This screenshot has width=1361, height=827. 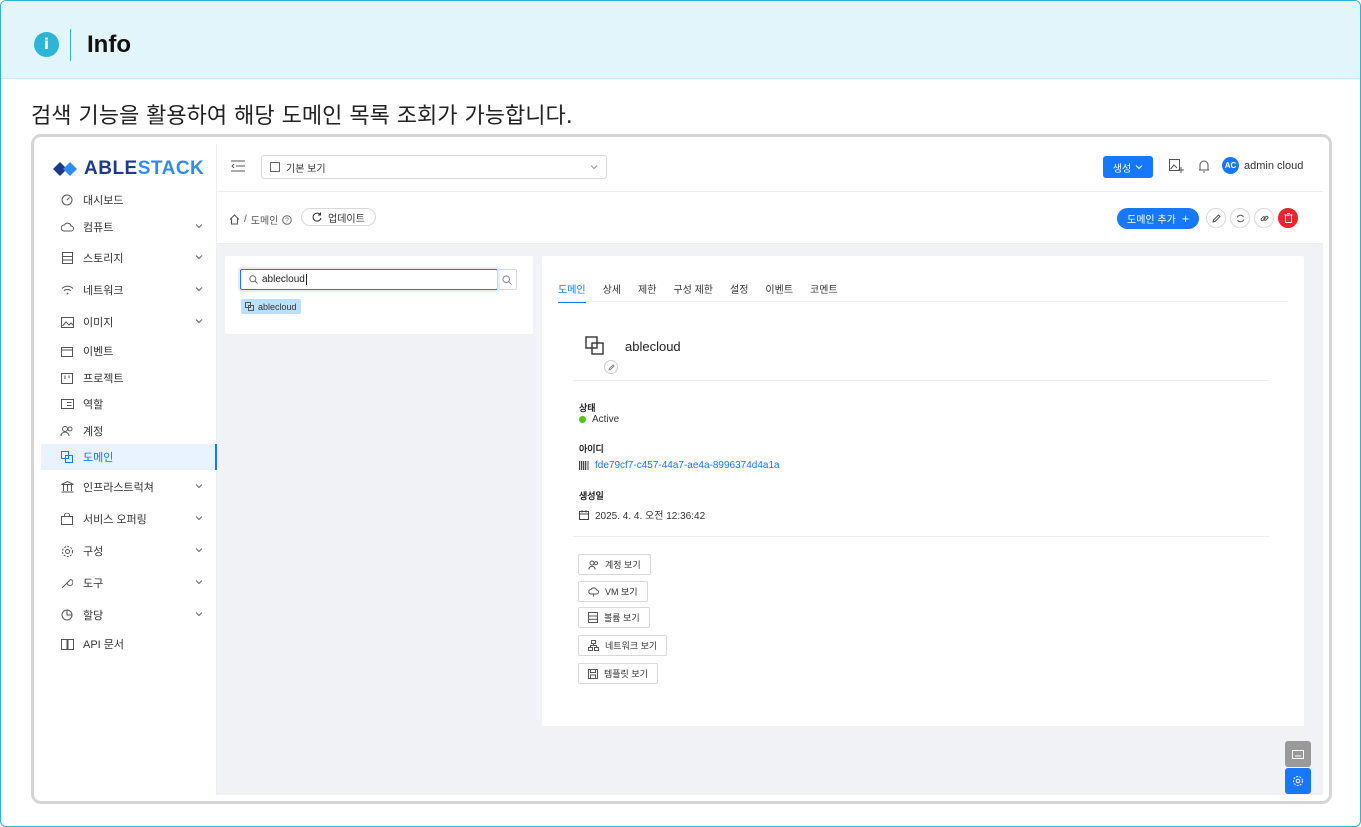 What do you see at coordinates (770, 168) in the screenshot?
I see `top-bar: 기본 보기 생성 AC admin cloud` at bounding box center [770, 168].